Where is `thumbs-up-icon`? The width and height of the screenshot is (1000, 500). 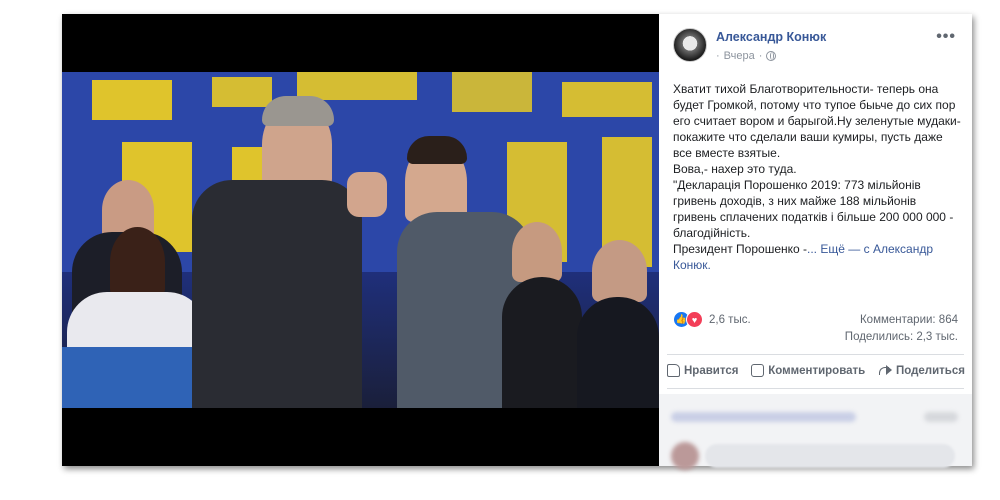 thumbs-up-icon is located at coordinates (673, 370).